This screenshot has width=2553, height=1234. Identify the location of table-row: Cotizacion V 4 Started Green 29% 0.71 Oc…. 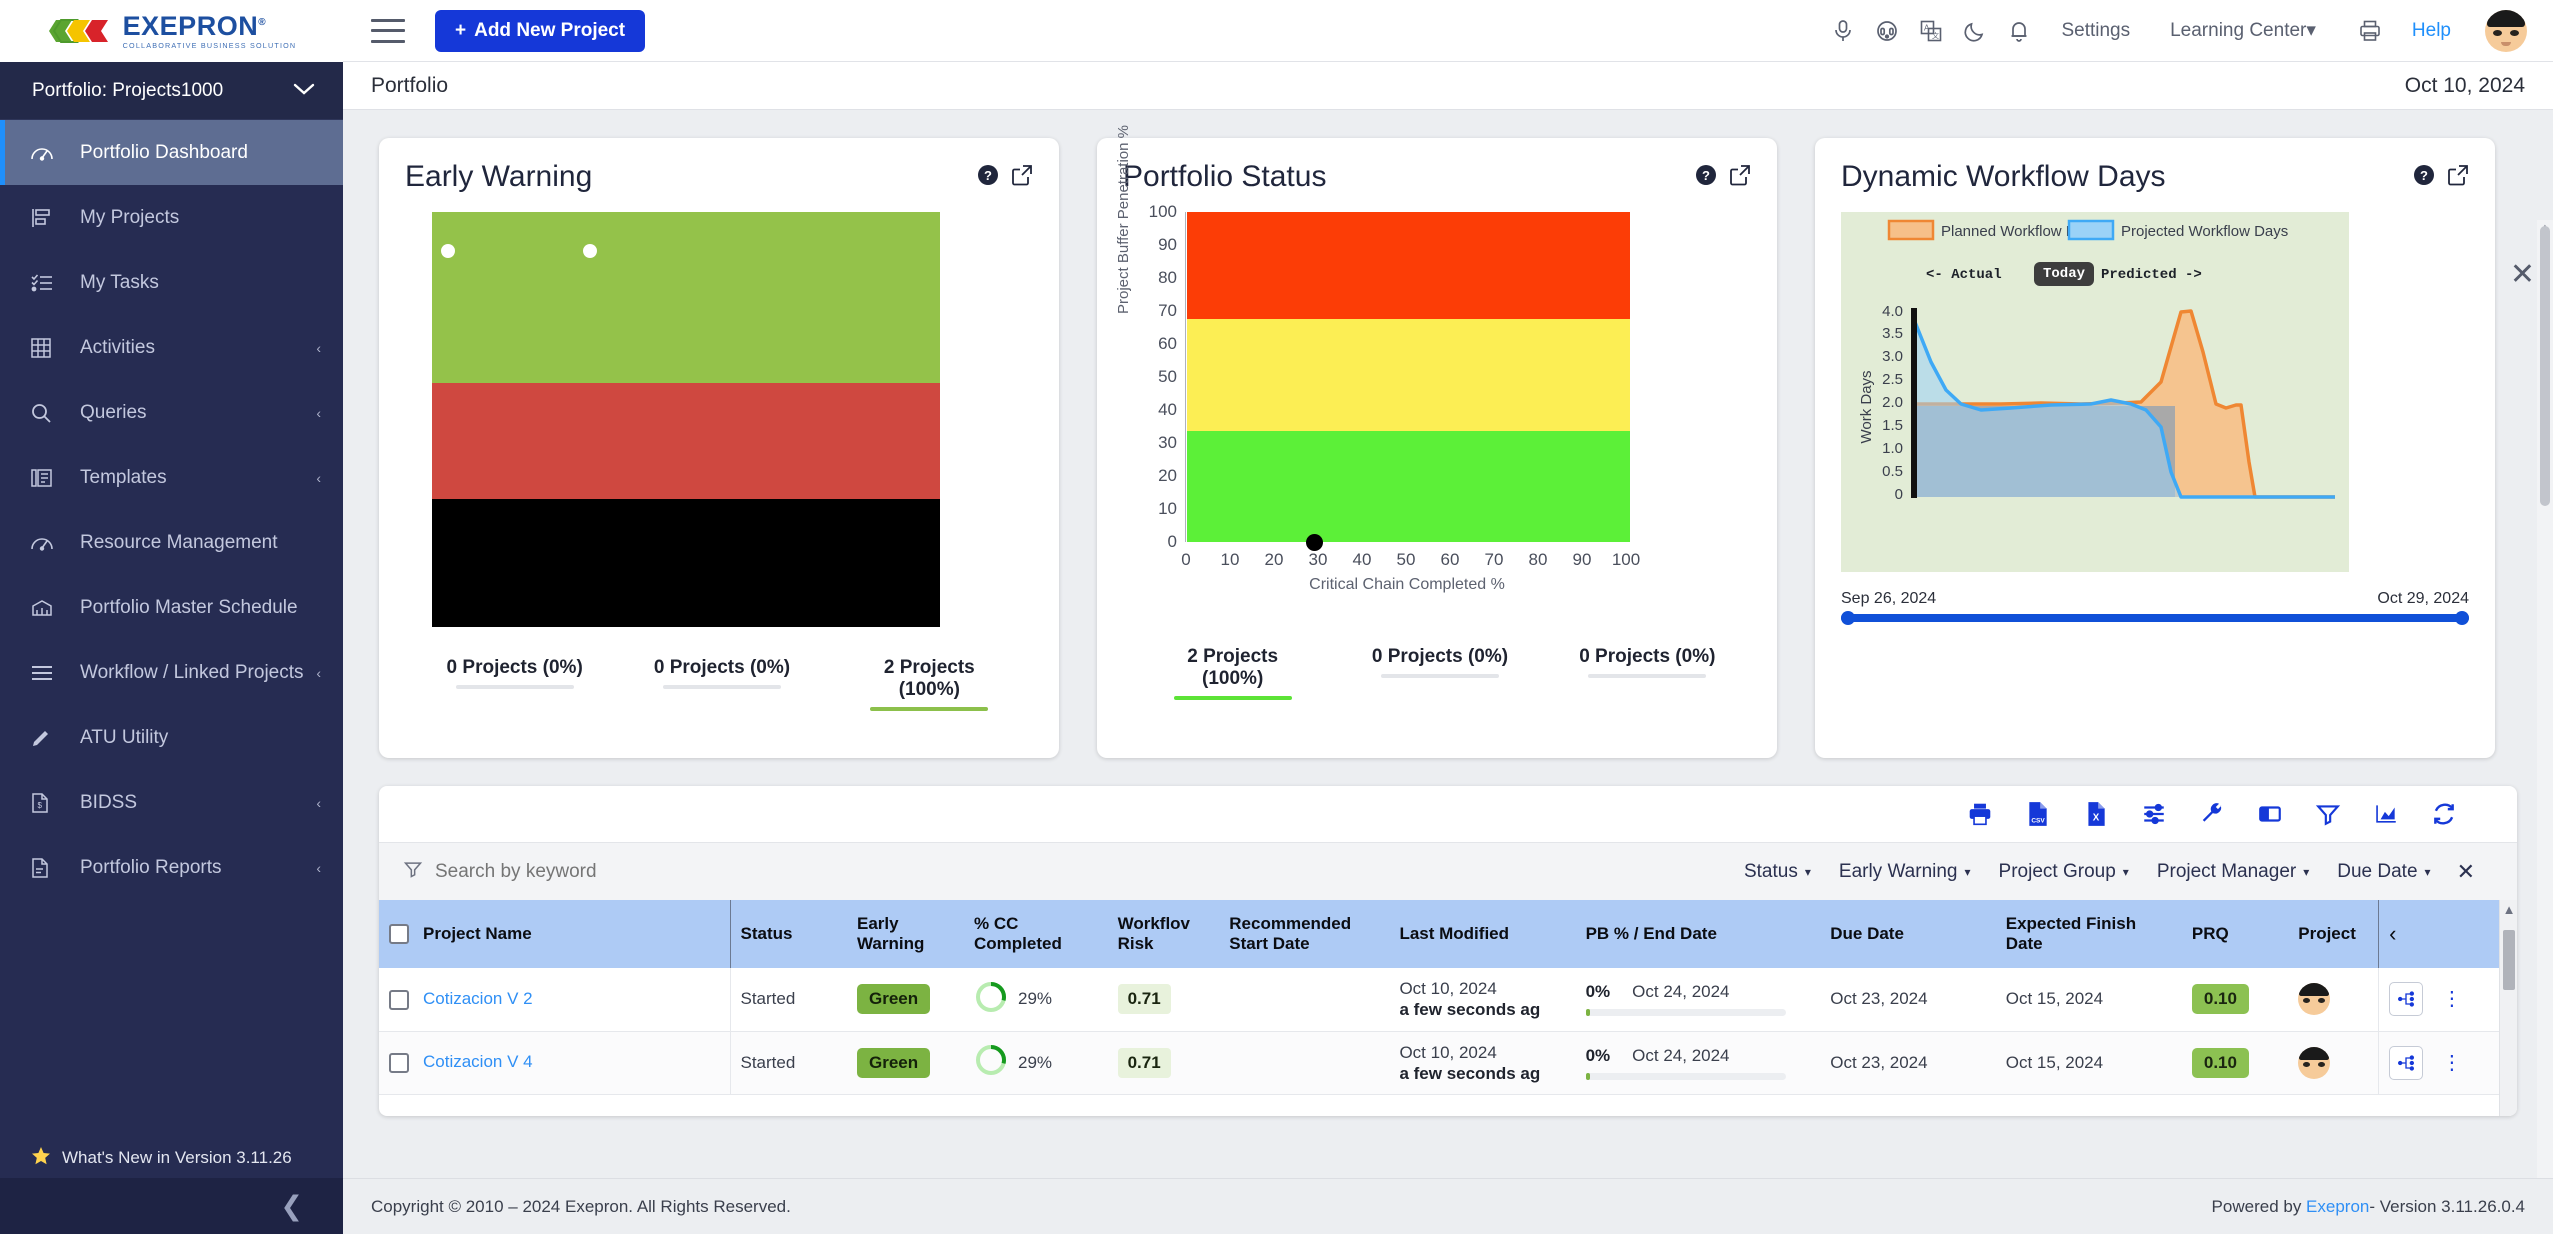
(1448, 1063).